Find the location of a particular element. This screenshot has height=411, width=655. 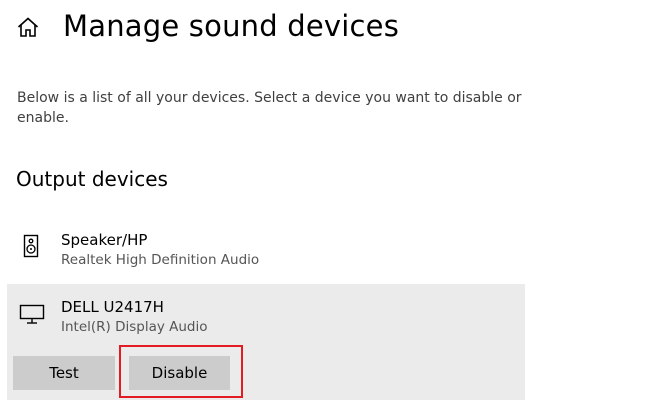

device-driver: Intel(R) Display Audio is located at coordinates (134, 327).